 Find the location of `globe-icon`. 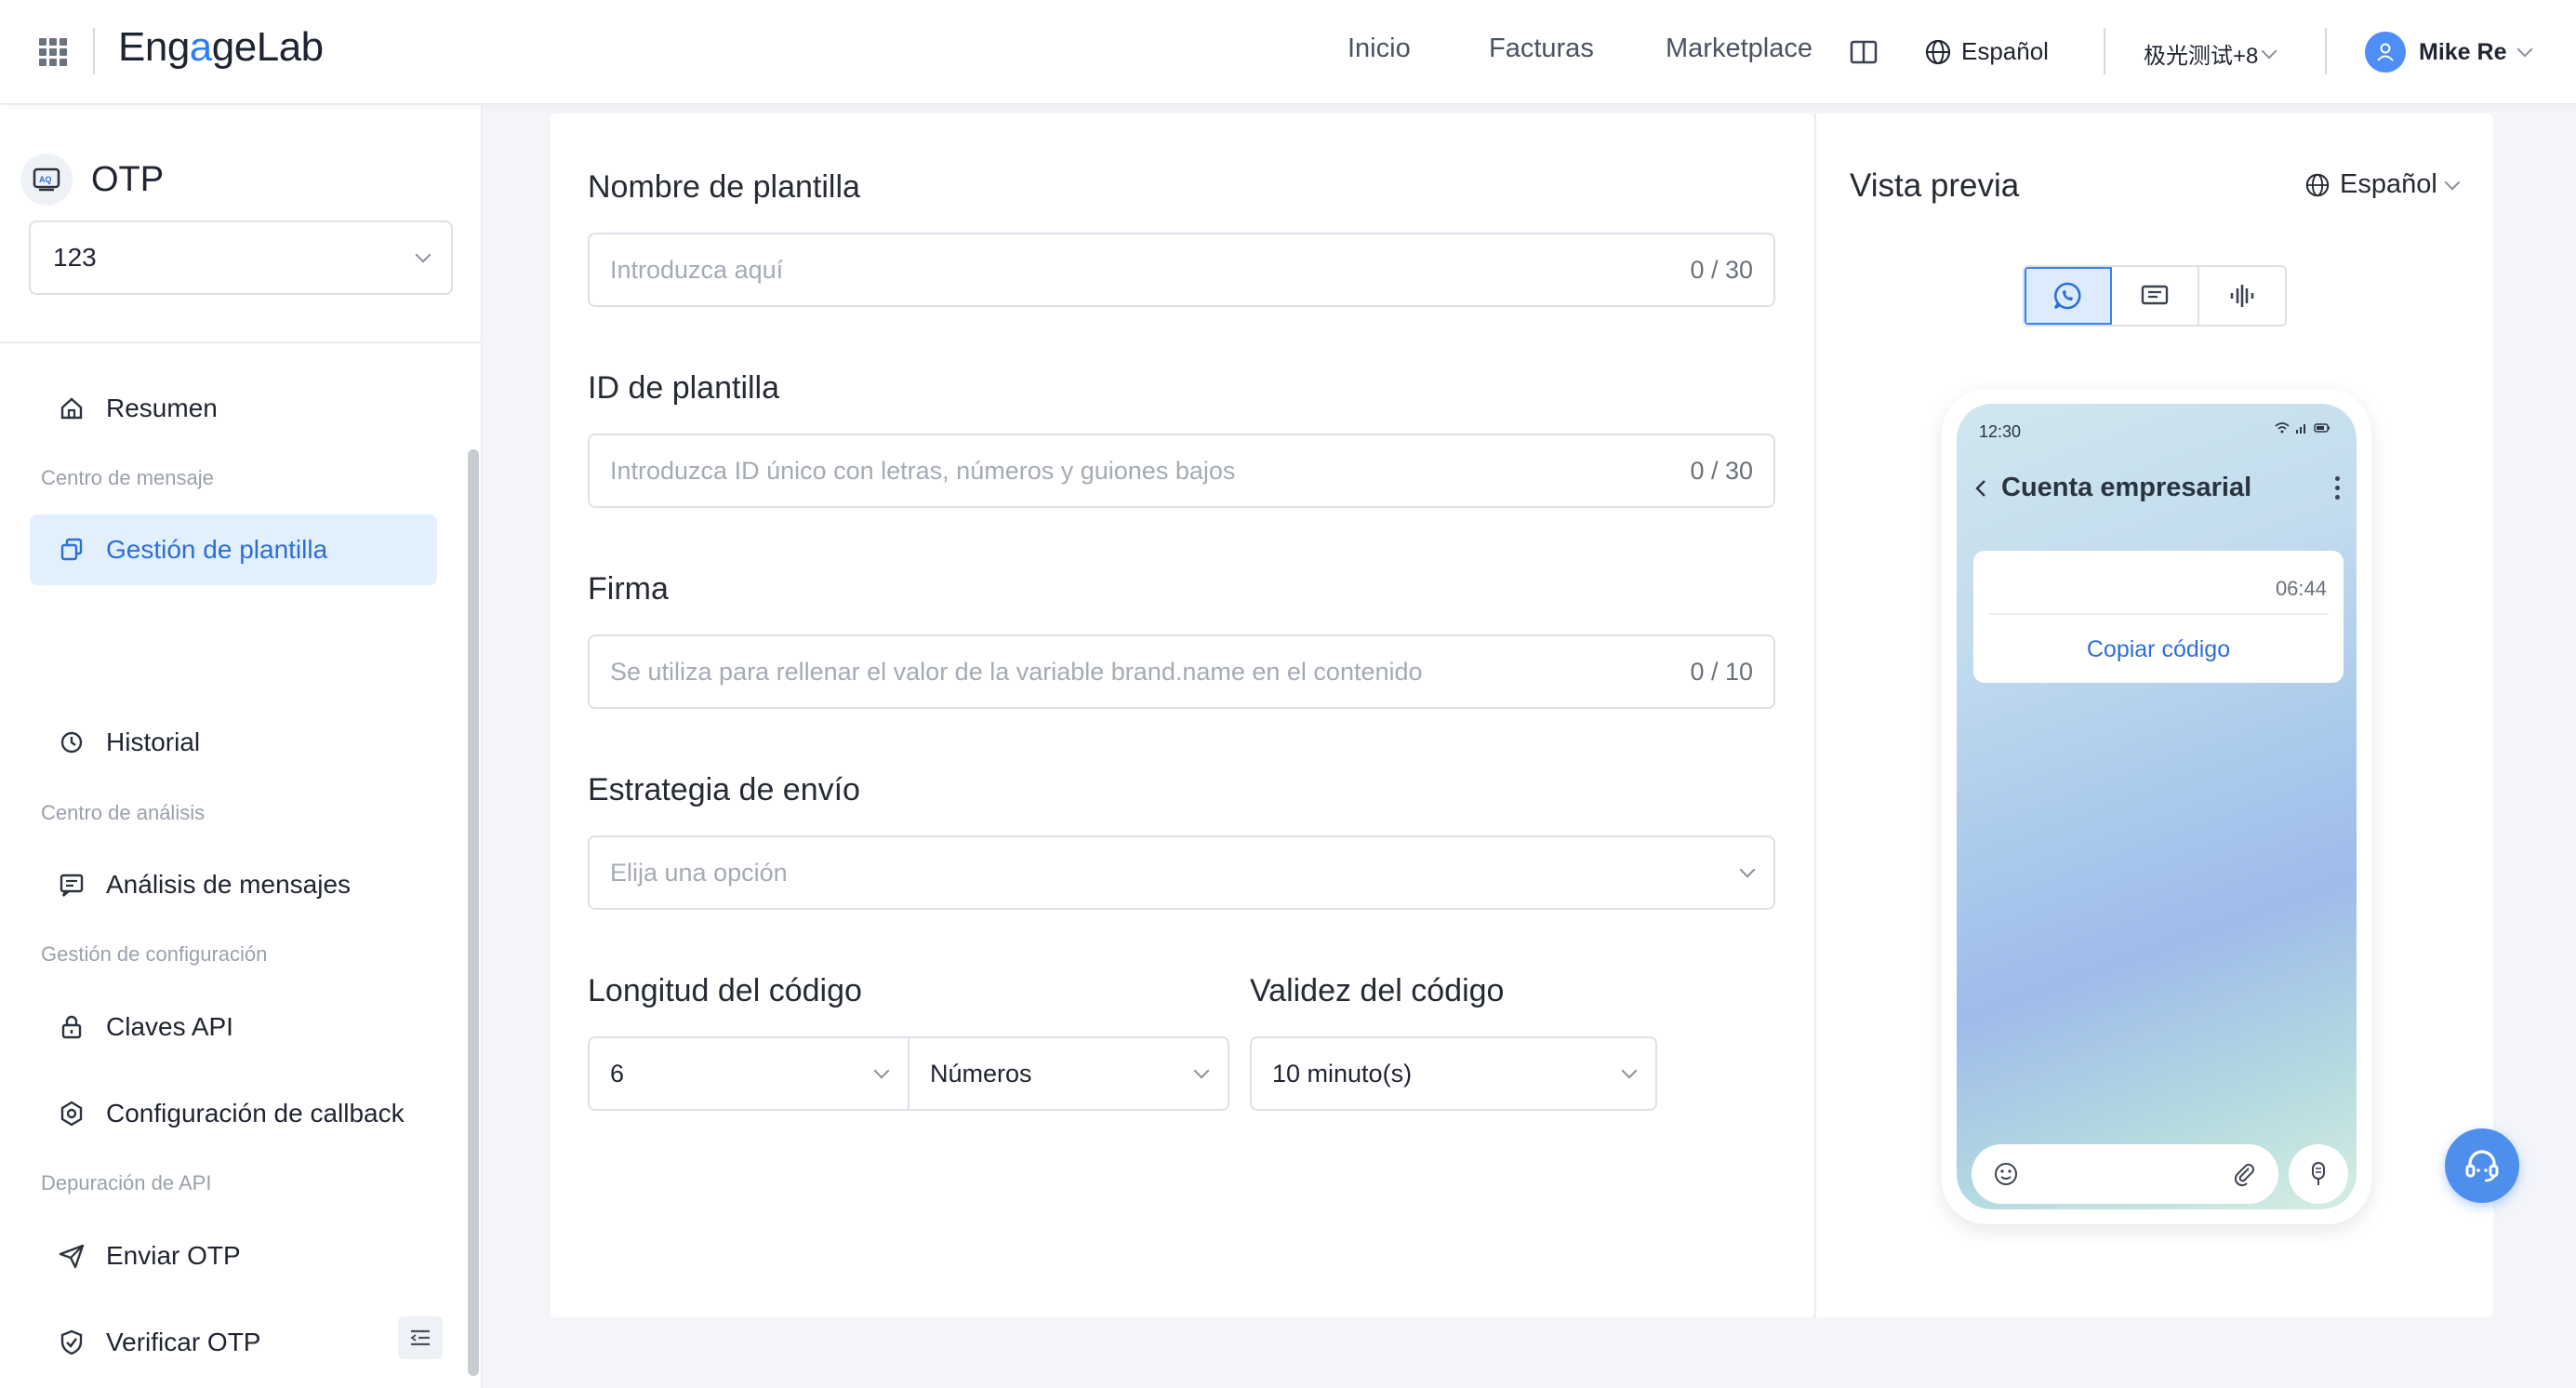

globe-icon is located at coordinates (2317, 184).